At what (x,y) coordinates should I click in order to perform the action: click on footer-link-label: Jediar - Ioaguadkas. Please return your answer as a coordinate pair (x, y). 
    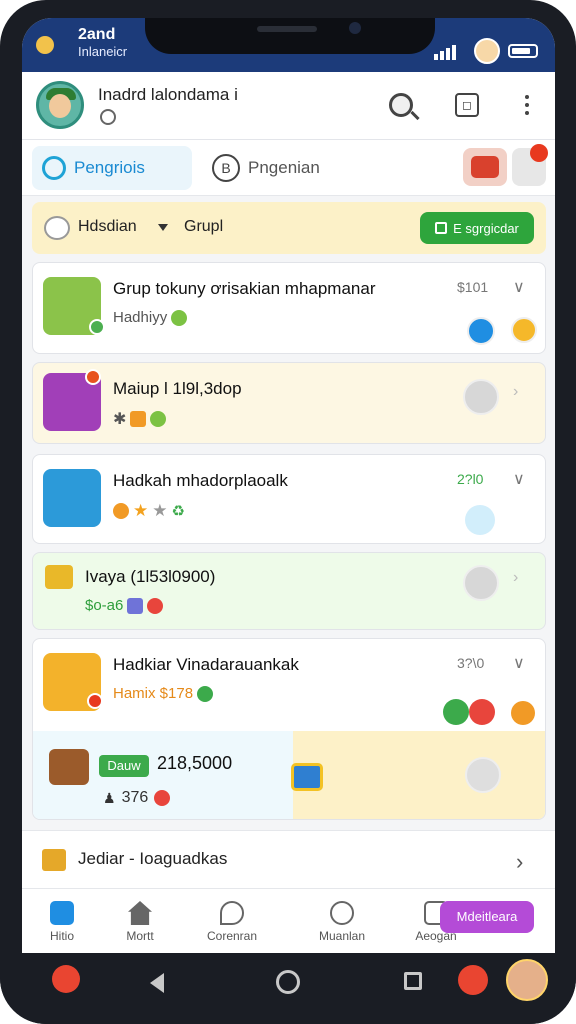
    Looking at the image, I should click on (153, 858).